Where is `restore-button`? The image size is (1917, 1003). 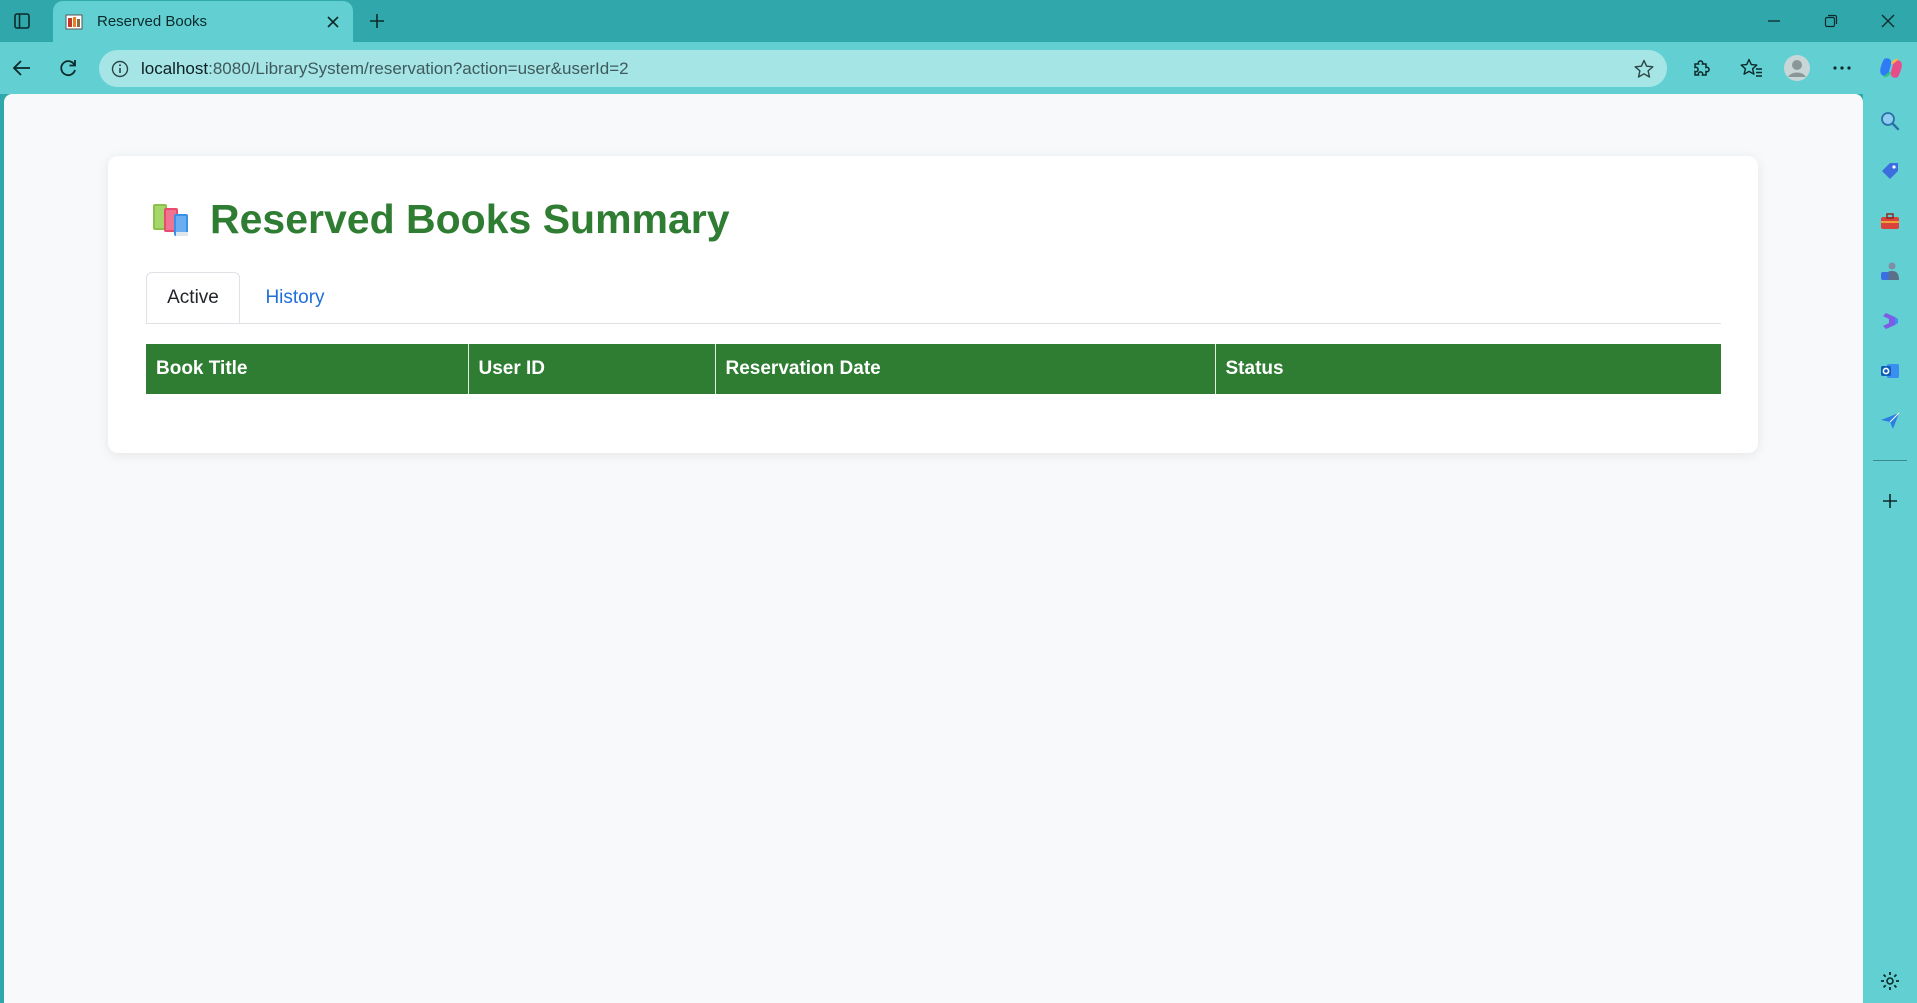
restore-button is located at coordinates (1831, 21).